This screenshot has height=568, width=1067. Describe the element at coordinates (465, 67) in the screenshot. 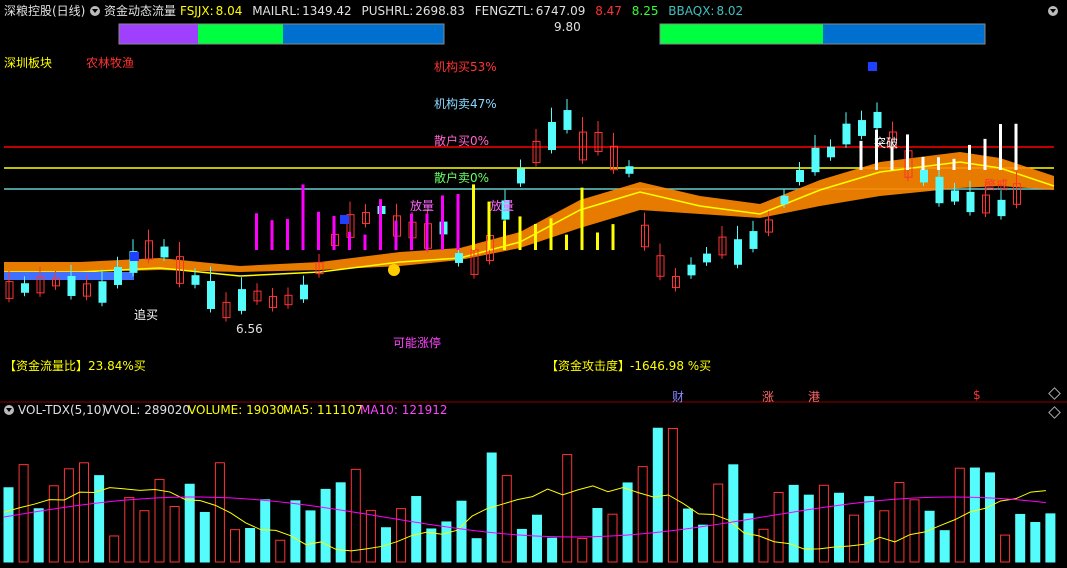

I see `inst-buy-label: 机构买53%` at that location.